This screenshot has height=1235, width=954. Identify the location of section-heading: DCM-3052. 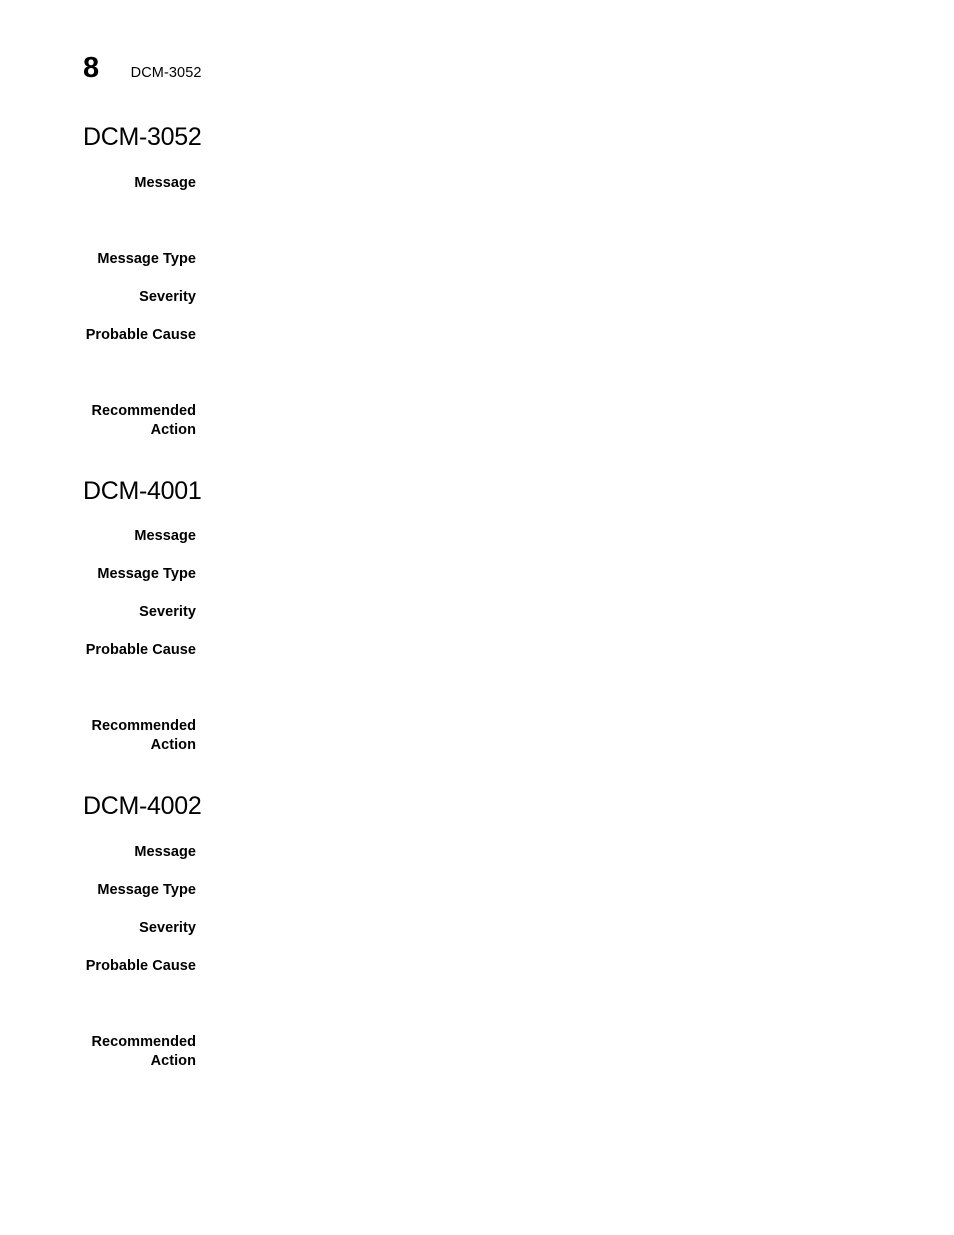
(142, 137).